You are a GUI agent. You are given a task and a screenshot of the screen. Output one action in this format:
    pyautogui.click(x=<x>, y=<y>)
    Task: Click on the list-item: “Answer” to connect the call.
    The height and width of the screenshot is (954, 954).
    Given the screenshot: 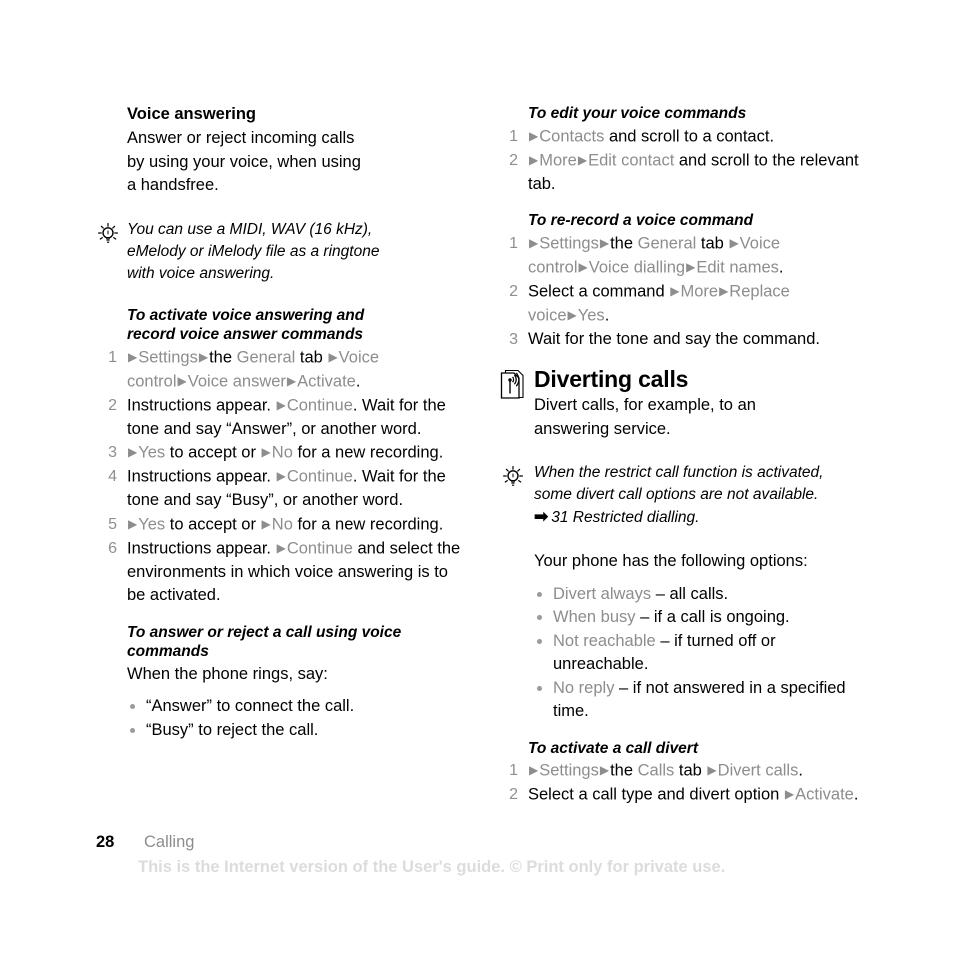 What is the action you would take?
    pyautogui.click(x=280, y=707)
    